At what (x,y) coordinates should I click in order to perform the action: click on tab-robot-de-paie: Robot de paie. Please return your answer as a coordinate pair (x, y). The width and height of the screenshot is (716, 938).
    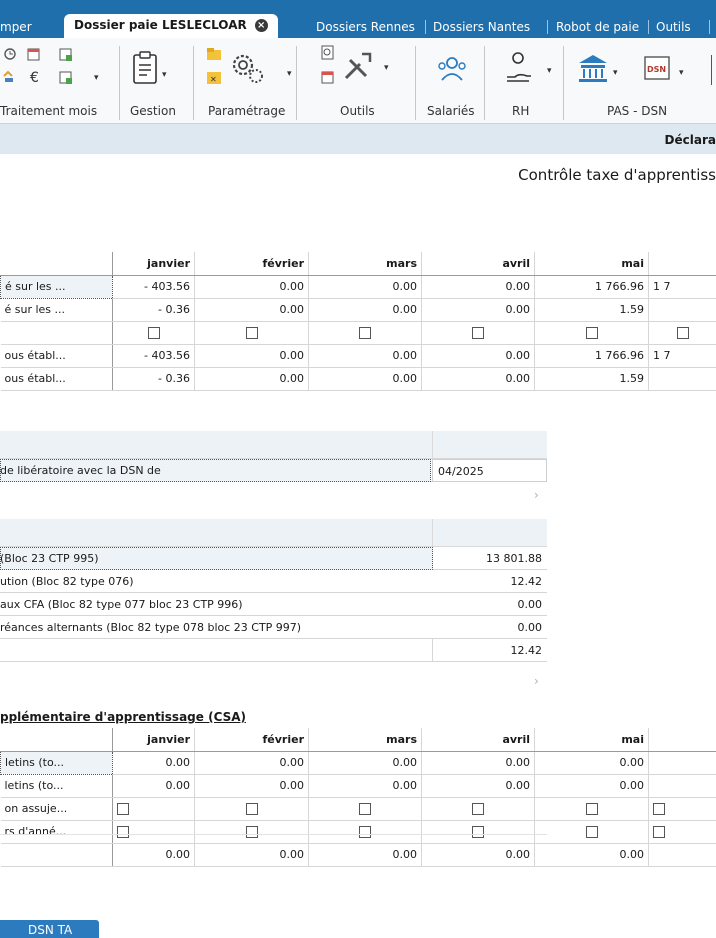
    Looking at the image, I should click on (597, 27).